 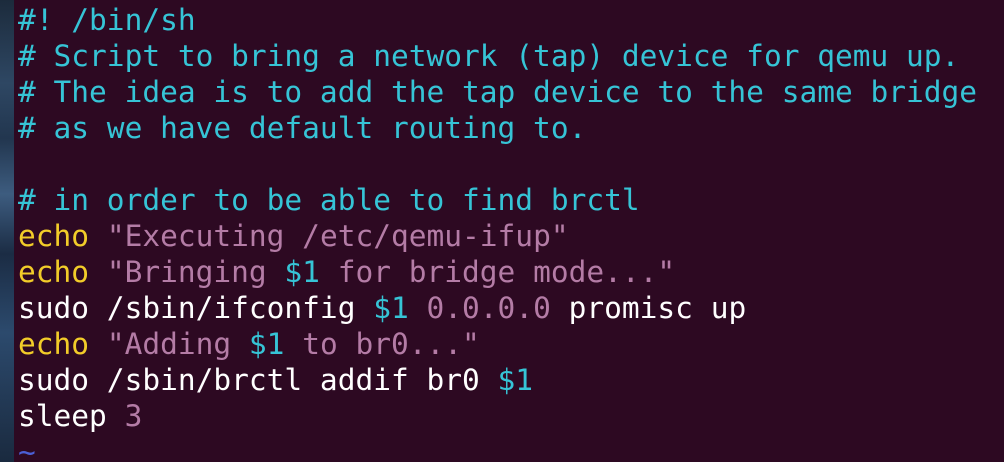 What do you see at coordinates (511, 164) in the screenshot?
I see `code-line` at bounding box center [511, 164].